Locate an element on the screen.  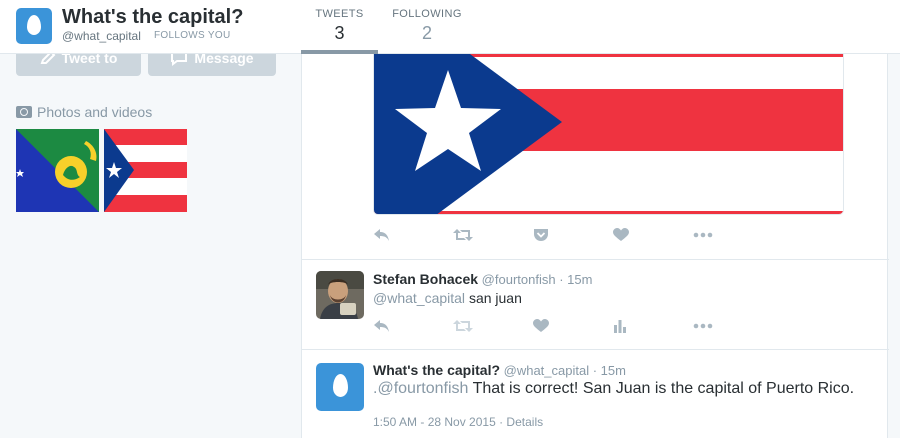
tab-tweets-count: 3 is located at coordinates (339, 33).